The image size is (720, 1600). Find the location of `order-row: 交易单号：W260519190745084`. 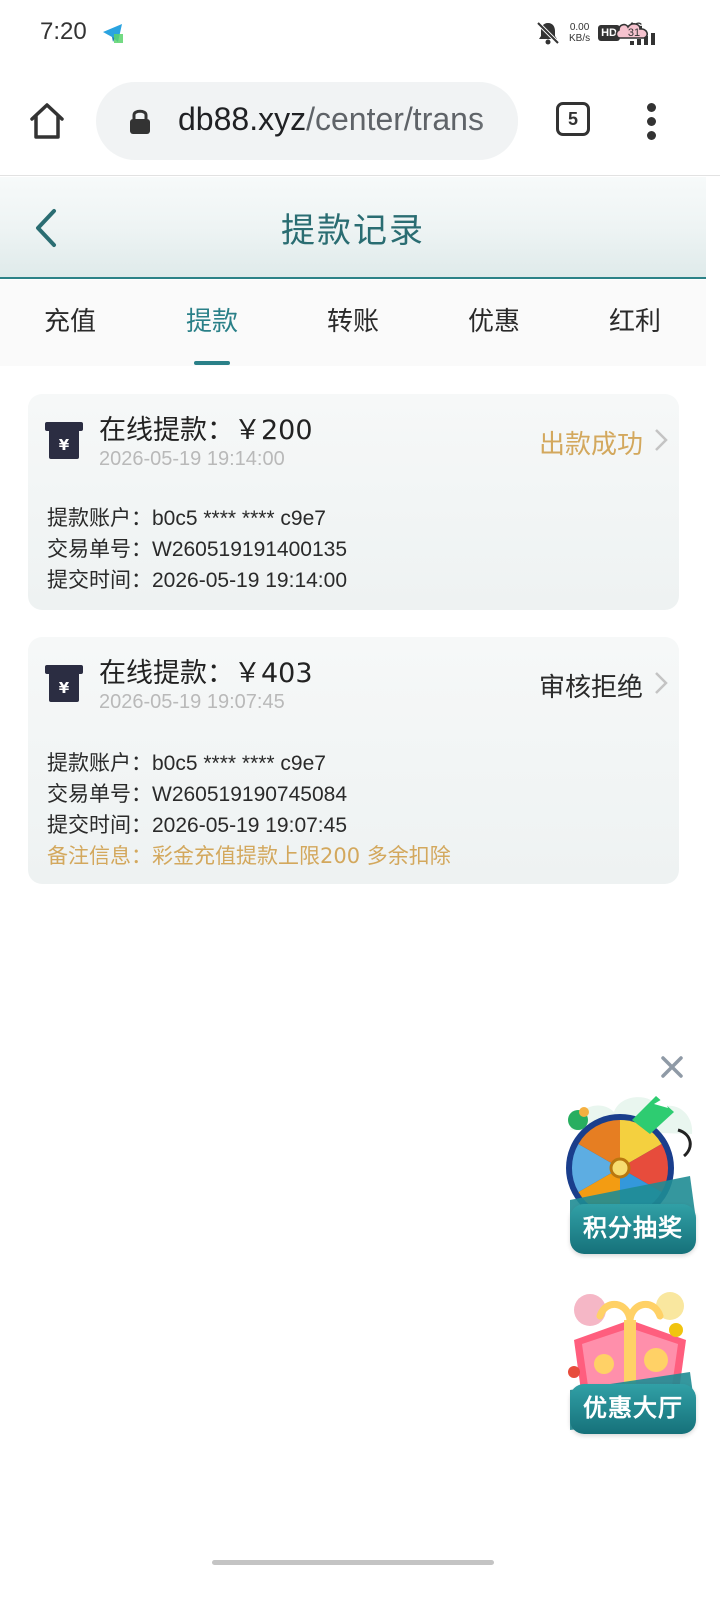

order-row: 交易单号：W260519190745084 is located at coordinates (197, 793).